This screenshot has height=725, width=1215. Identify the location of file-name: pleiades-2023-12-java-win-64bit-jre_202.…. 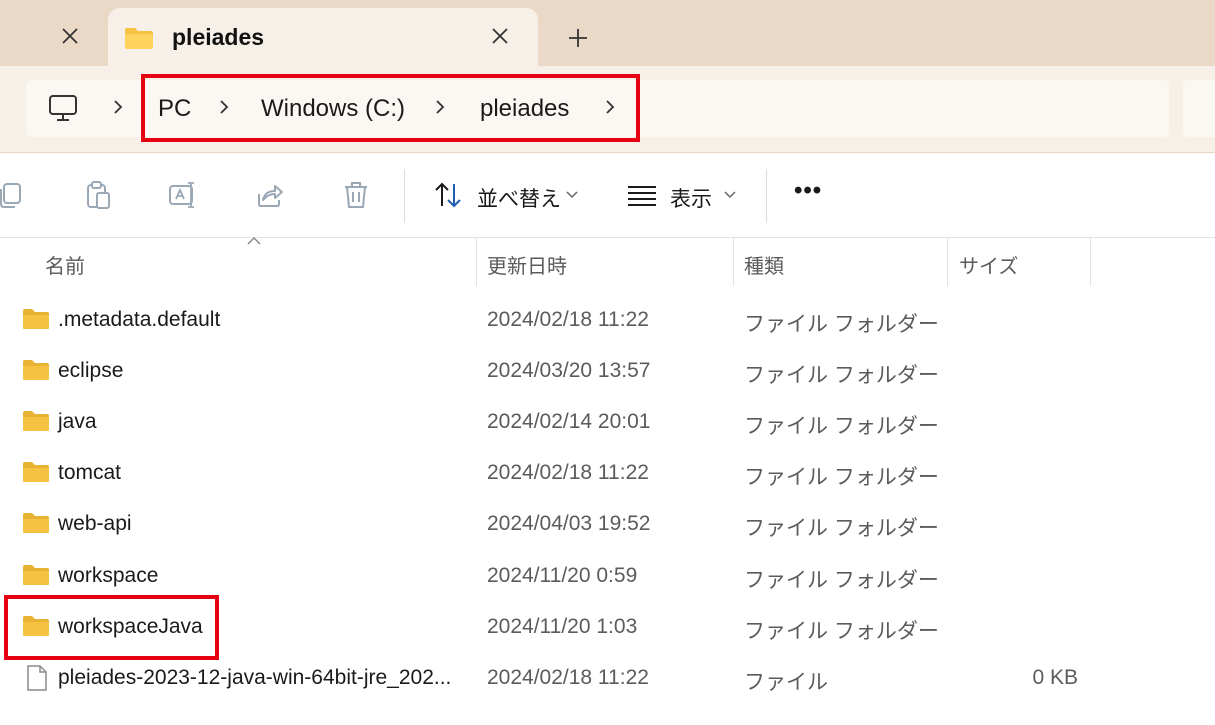
(255, 677).